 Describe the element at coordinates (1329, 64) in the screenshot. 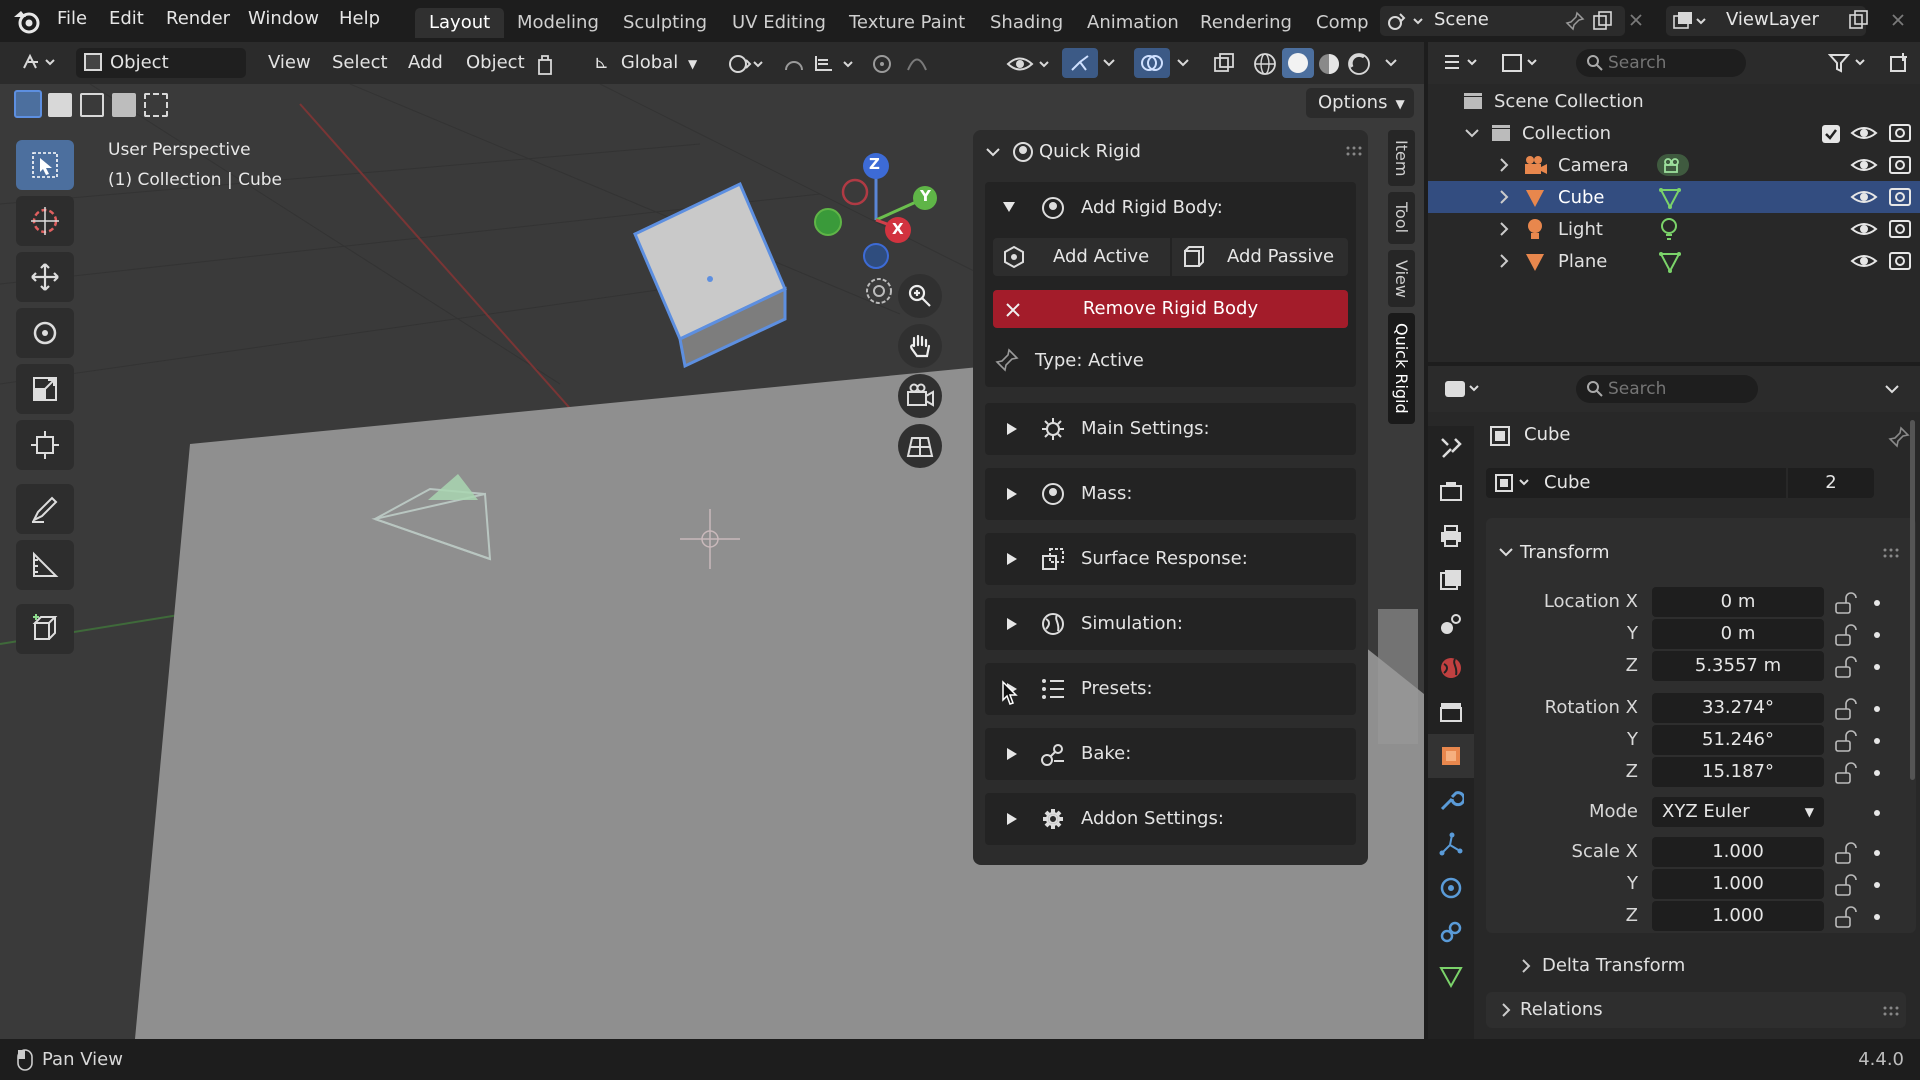

I see `shading-material-icon` at that location.